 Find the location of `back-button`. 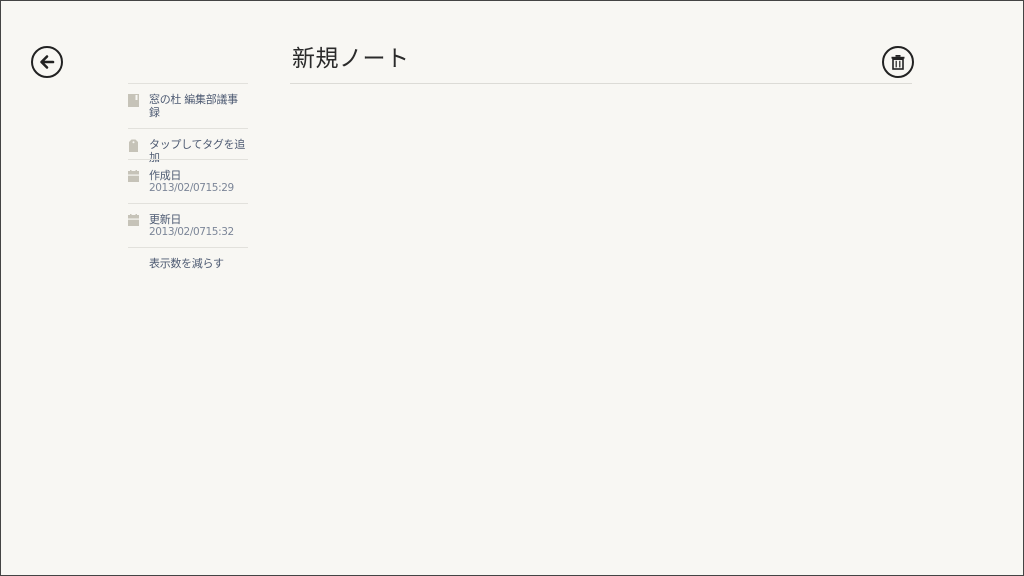

back-button is located at coordinates (47, 62).